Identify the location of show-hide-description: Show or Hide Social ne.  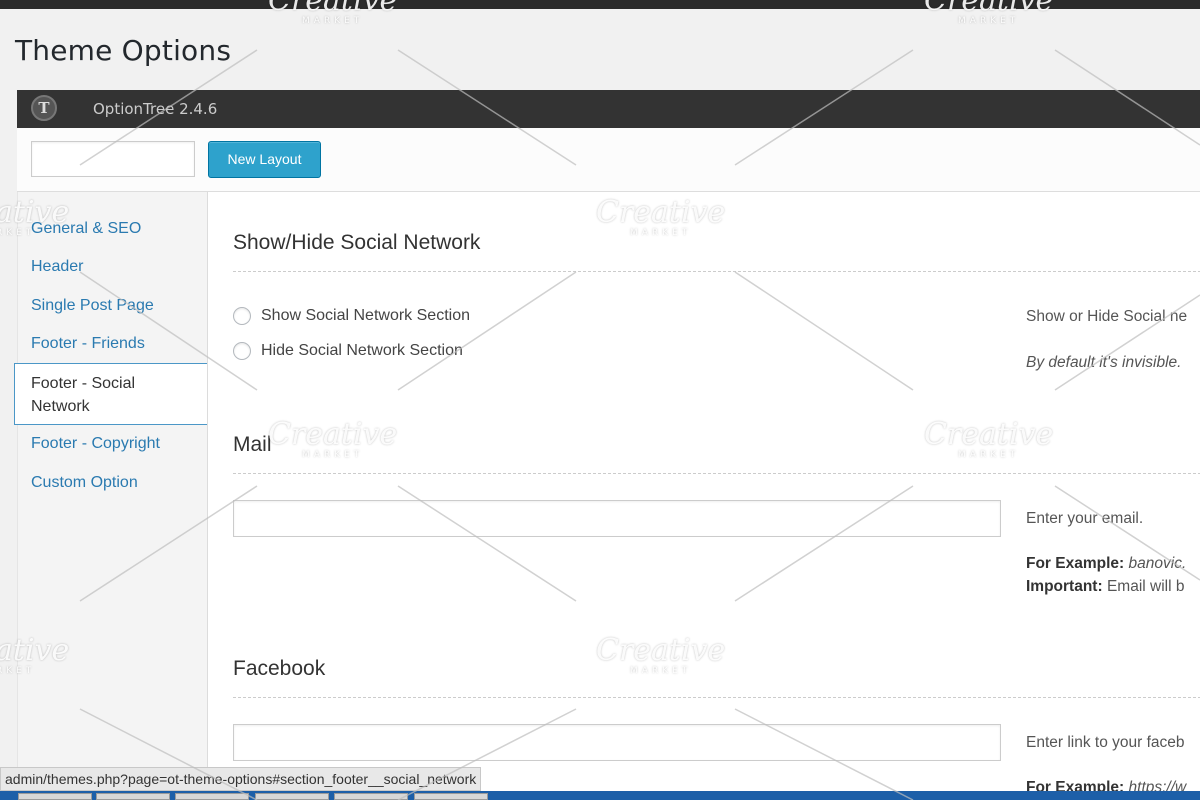
(1107, 316).